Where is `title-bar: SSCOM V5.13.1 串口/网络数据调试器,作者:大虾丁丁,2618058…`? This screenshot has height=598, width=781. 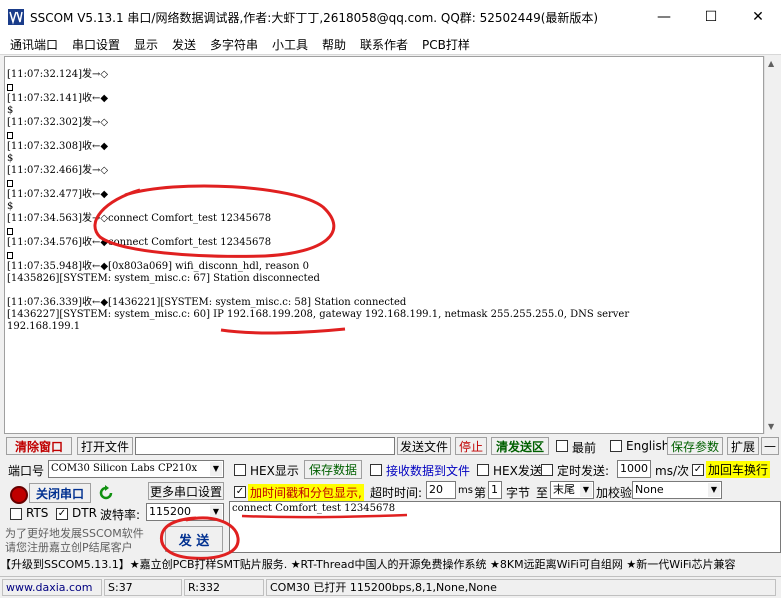
title-bar: SSCOM V5.13.1 串口/网络数据调试器,作者:大虾丁丁,2618058… is located at coordinates (390, 17).